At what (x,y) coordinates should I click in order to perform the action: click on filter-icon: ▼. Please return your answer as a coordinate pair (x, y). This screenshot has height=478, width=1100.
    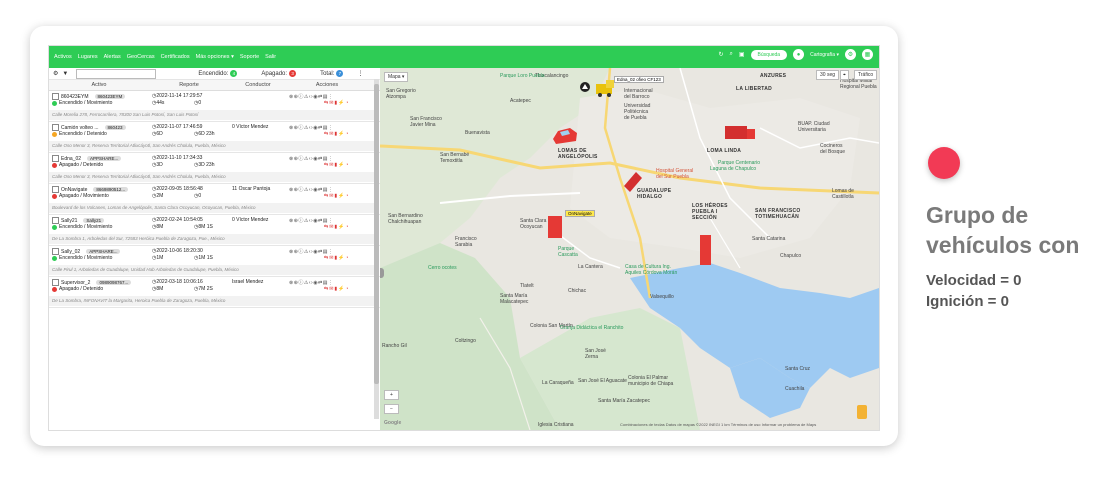
    Looking at the image, I should click on (65, 74).